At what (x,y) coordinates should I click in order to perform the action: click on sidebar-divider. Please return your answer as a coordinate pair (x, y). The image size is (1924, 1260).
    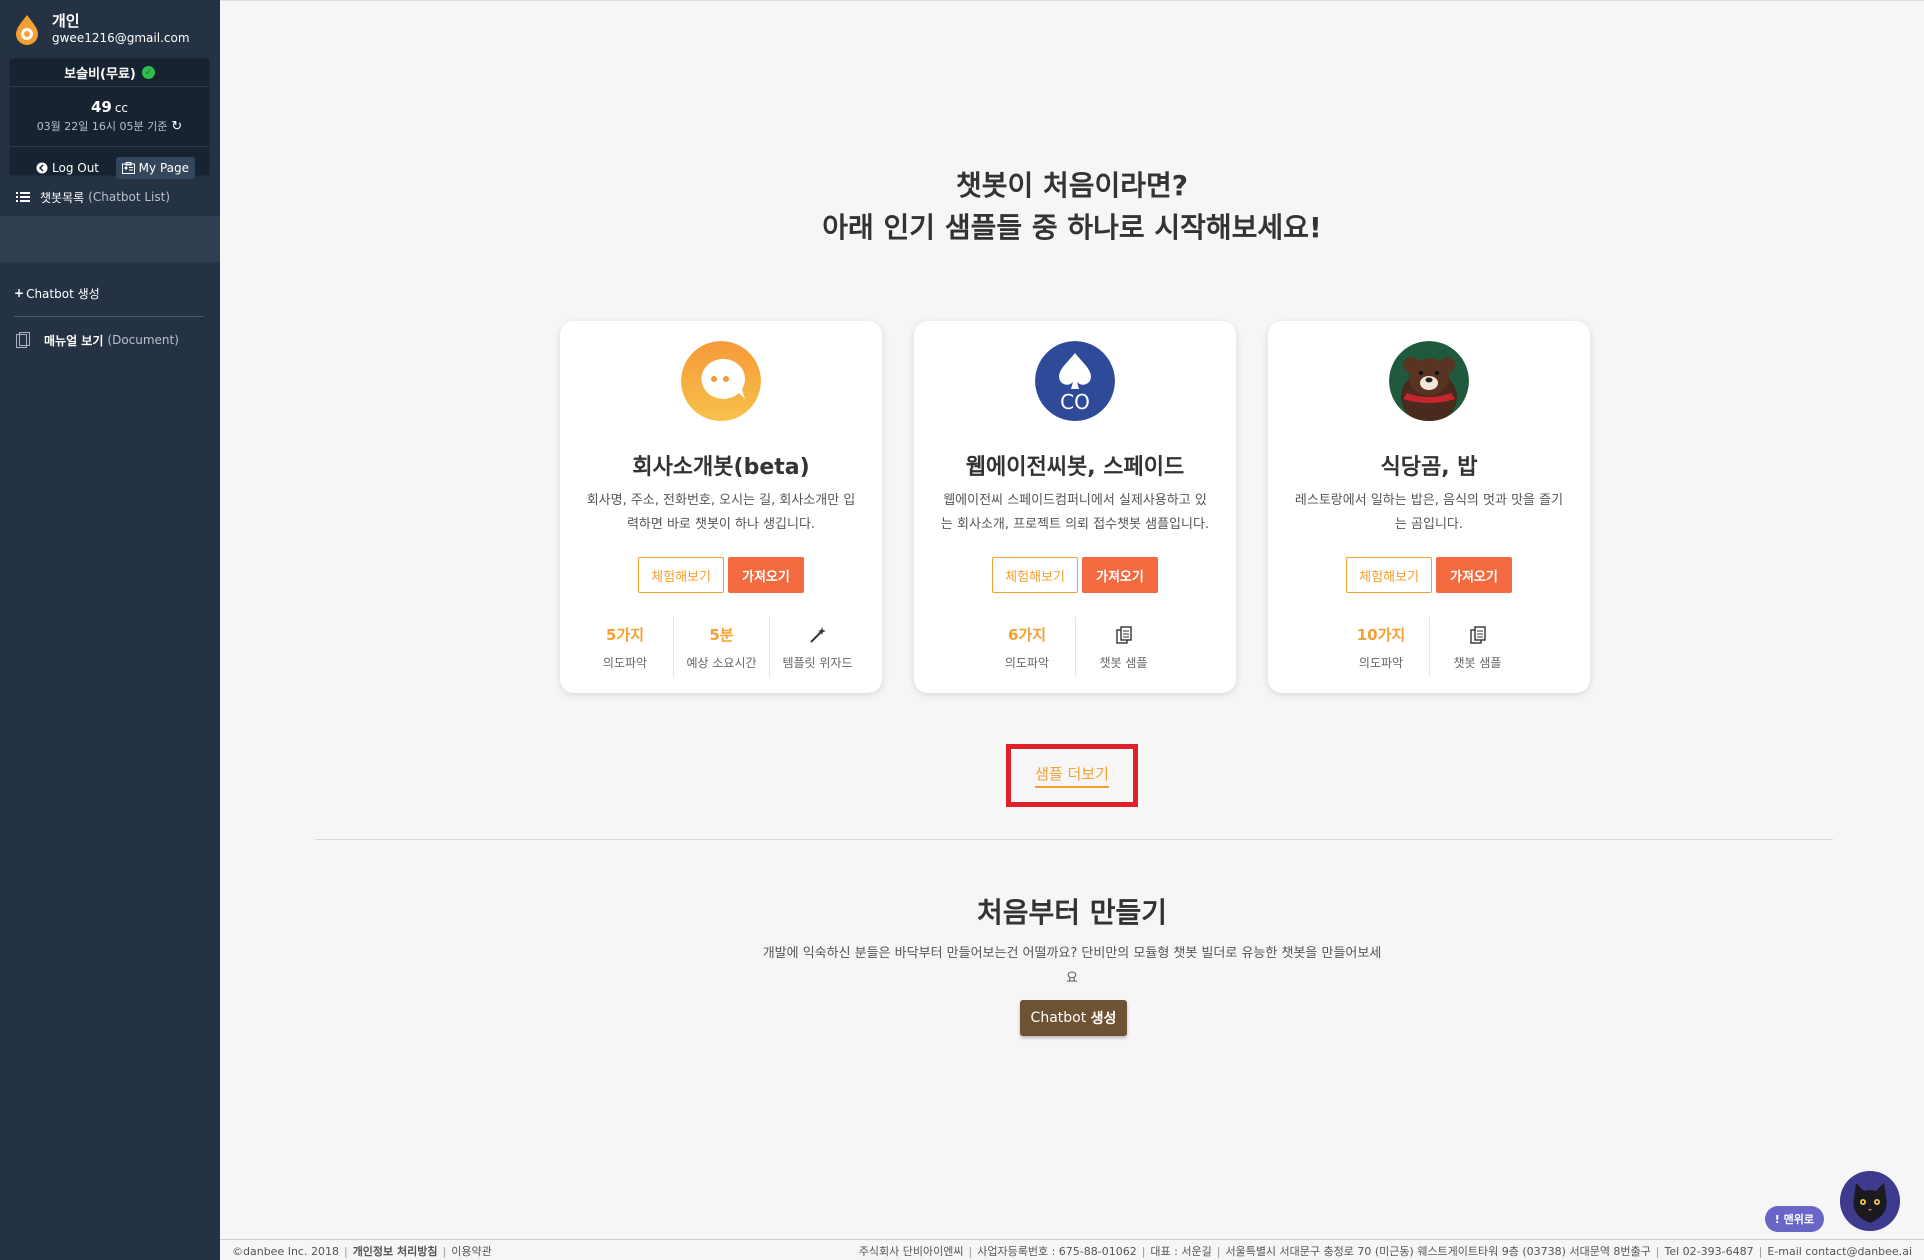
    Looking at the image, I should click on (109, 316).